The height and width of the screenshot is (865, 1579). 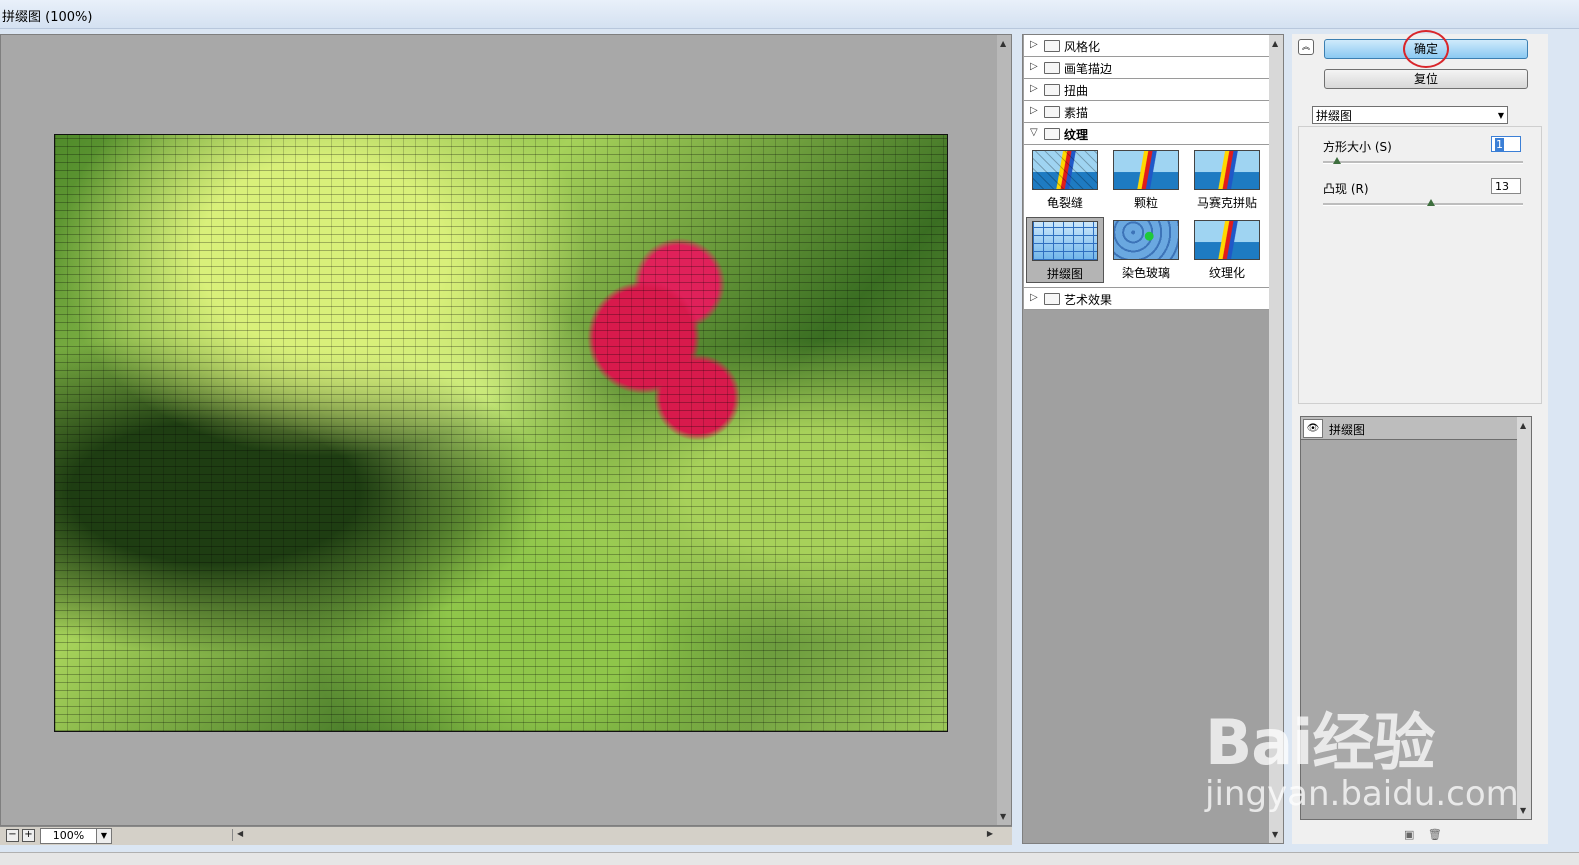 What do you see at coordinates (1226, 273) in the screenshot?
I see `thumbnail-caption: 纹理化` at bounding box center [1226, 273].